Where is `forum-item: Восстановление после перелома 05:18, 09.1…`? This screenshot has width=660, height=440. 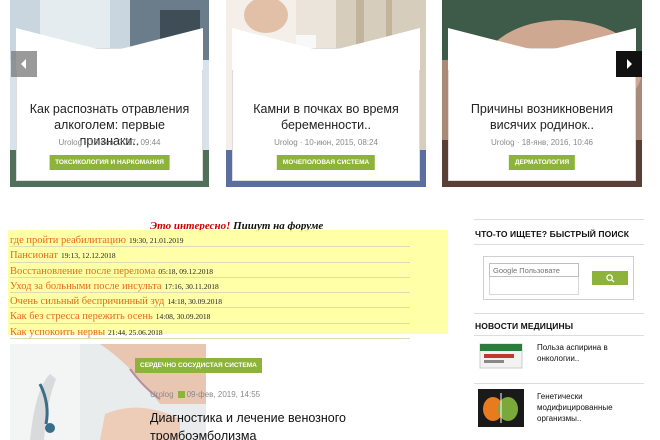 forum-item: Восстановление после перелома 05:18, 09.1… is located at coordinates (210, 270).